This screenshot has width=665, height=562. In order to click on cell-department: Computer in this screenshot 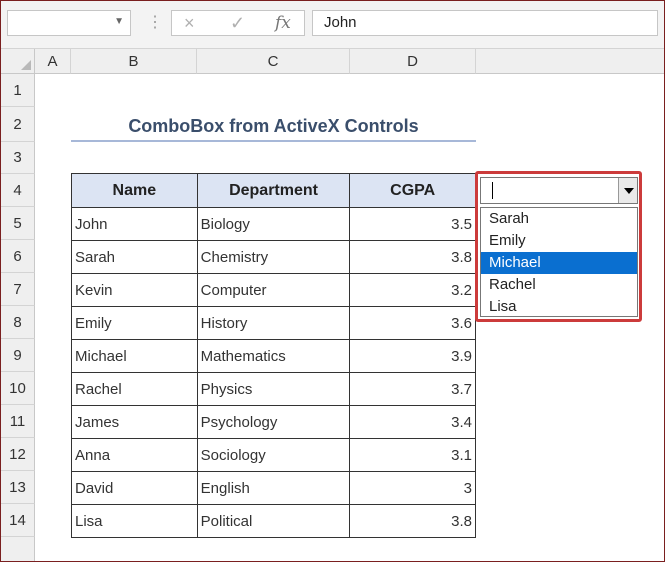, I will do `click(273, 290)`.